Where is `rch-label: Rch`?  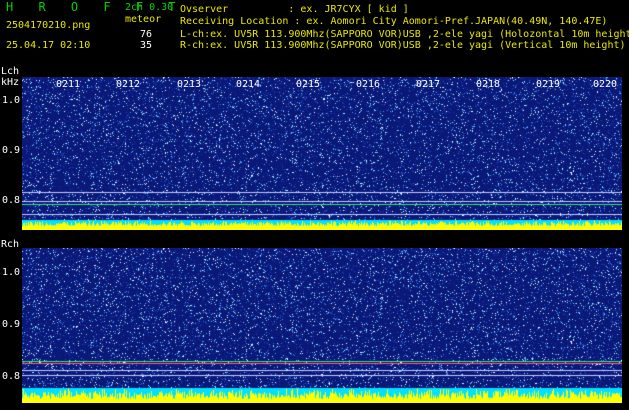 rch-label: Rch is located at coordinates (10, 244).